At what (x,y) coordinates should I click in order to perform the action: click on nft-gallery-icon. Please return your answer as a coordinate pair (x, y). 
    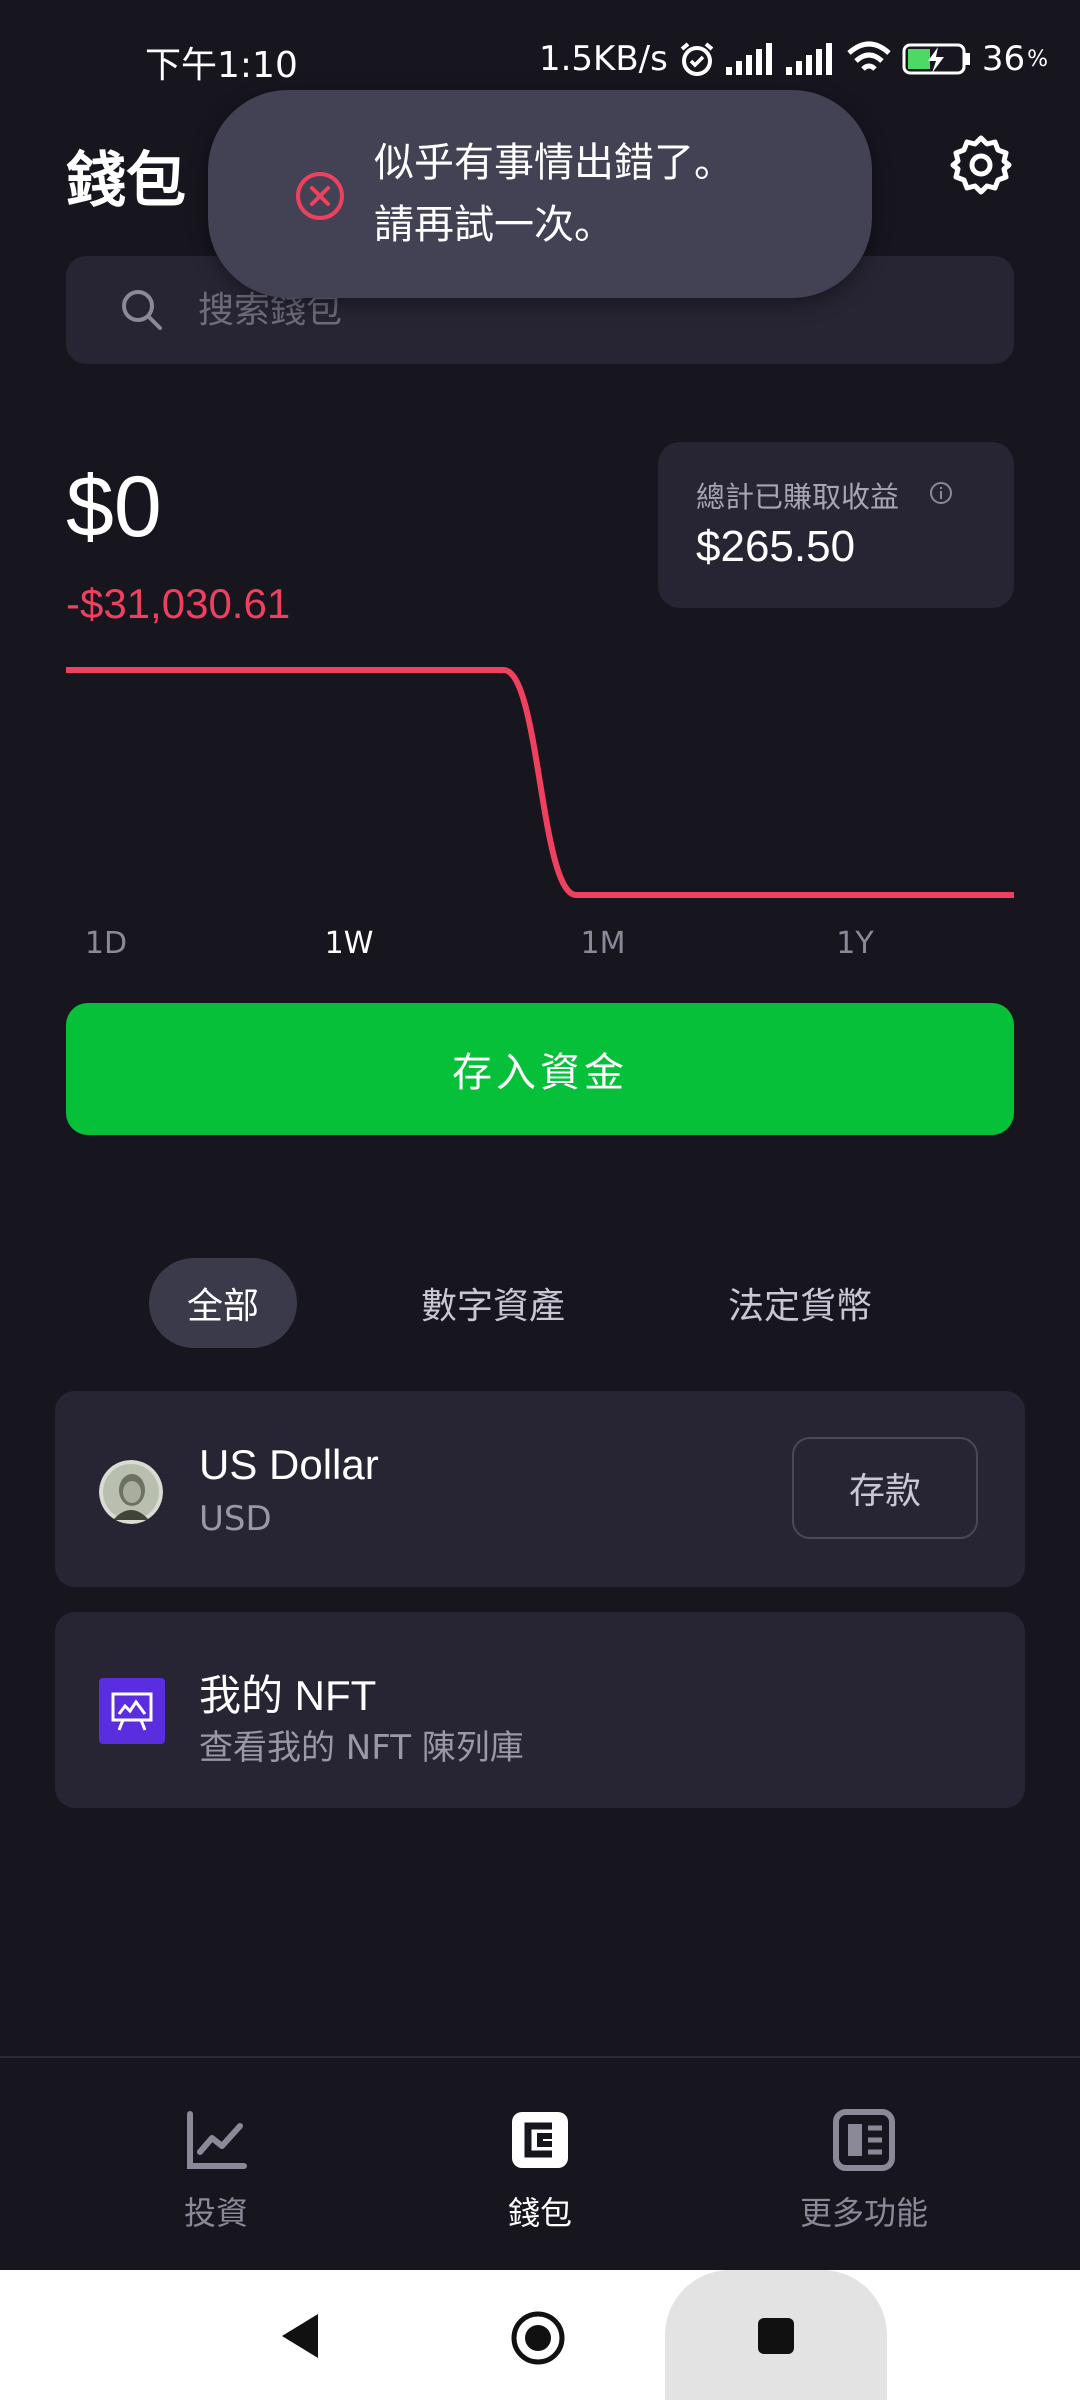
    Looking at the image, I should click on (132, 1711).